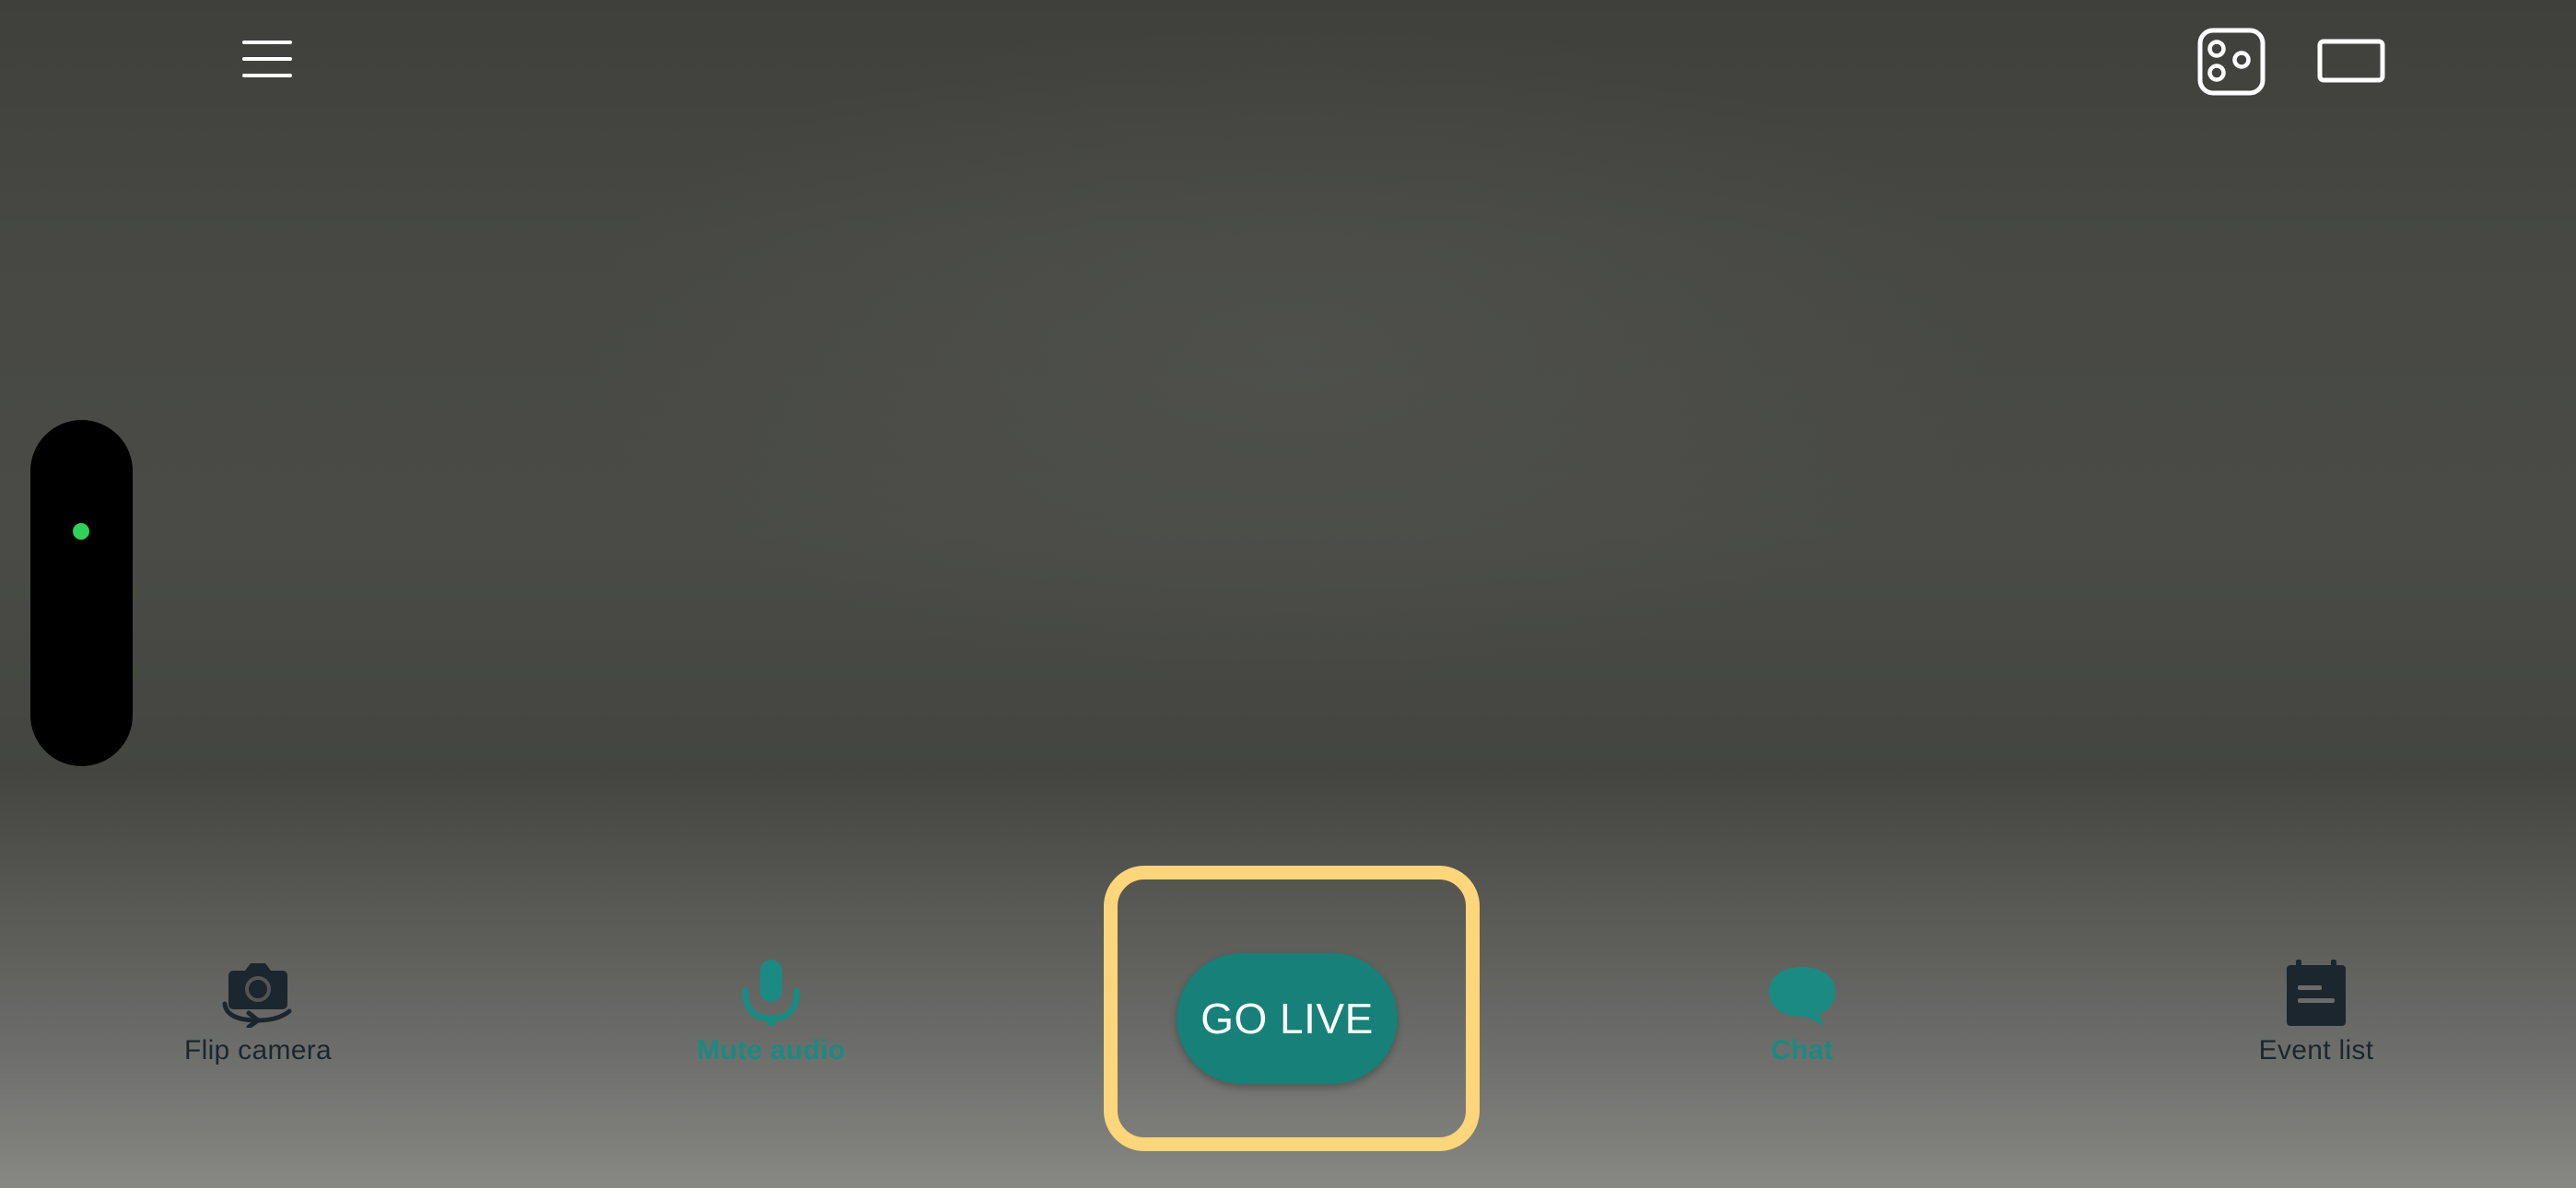 The width and height of the screenshot is (2576, 1188). What do you see at coordinates (81, 593) in the screenshot?
I see `zoom-slider` at bounding box center [81, 593].